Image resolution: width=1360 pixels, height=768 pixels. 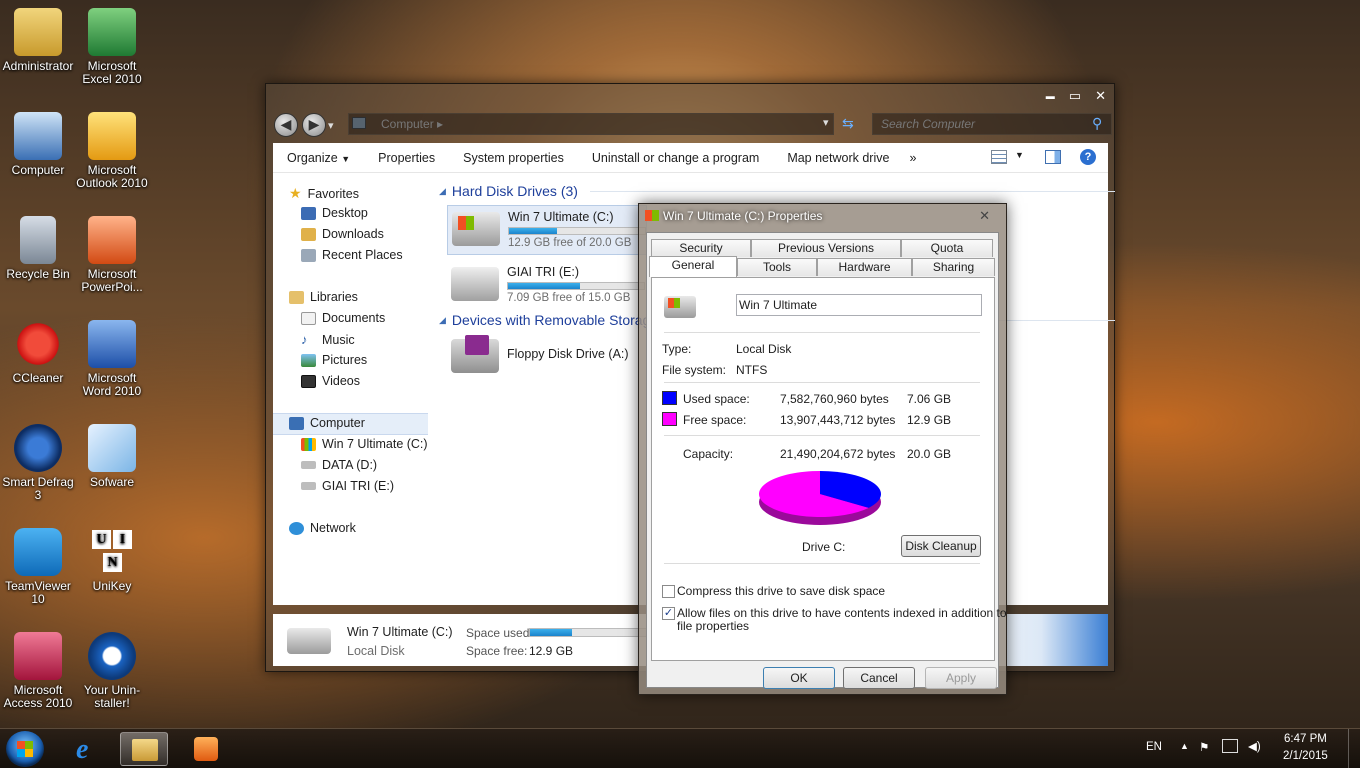 I want to click on desktop-icon-teamviewer: TeamViewer 10, so click(x=38, y=567).